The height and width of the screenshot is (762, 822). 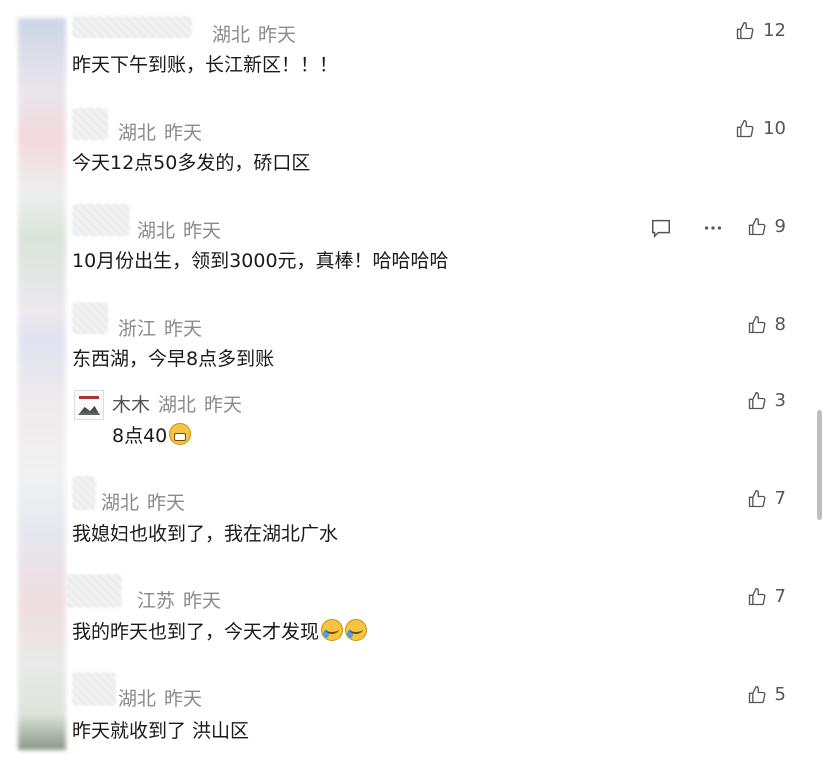 What do you see at coordinates (161, 731) in the screenshot?
I see `comment-text: 昨天就收到了 洪山区` at bounding box center [161, 731].